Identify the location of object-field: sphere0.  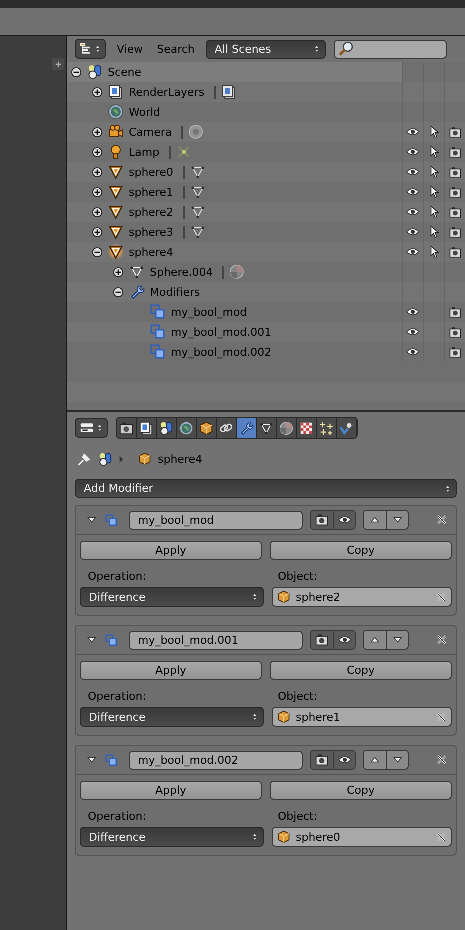
(362, 837).